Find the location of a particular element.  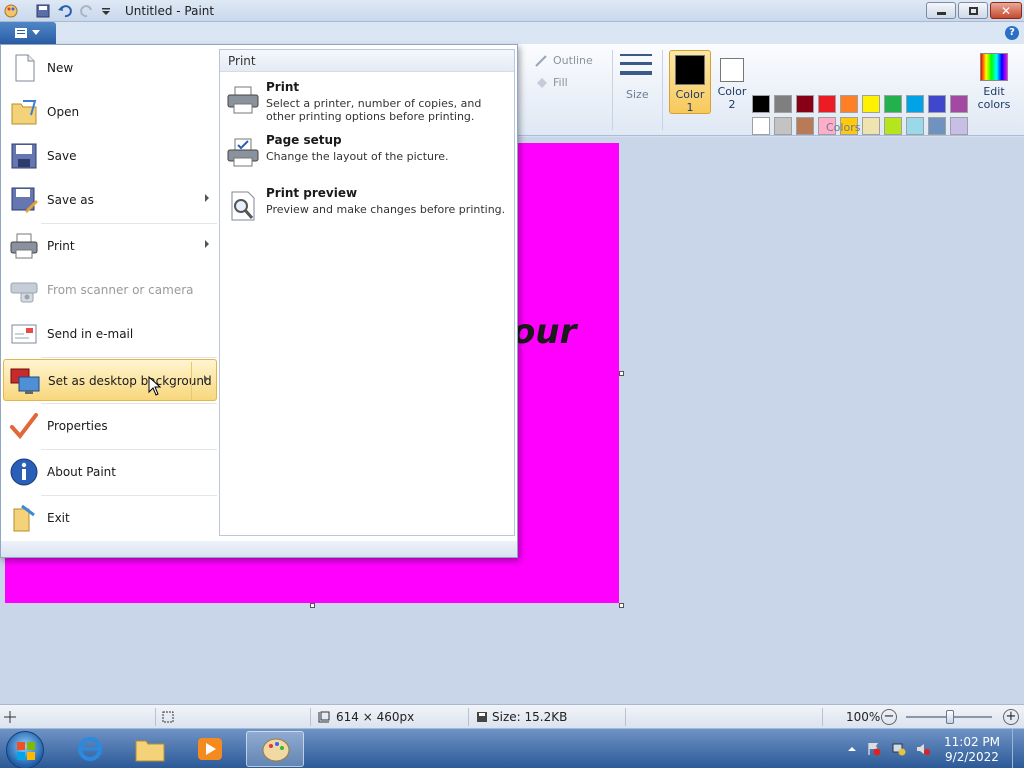

resize-handle-corner is located at coordinates (621, 605).